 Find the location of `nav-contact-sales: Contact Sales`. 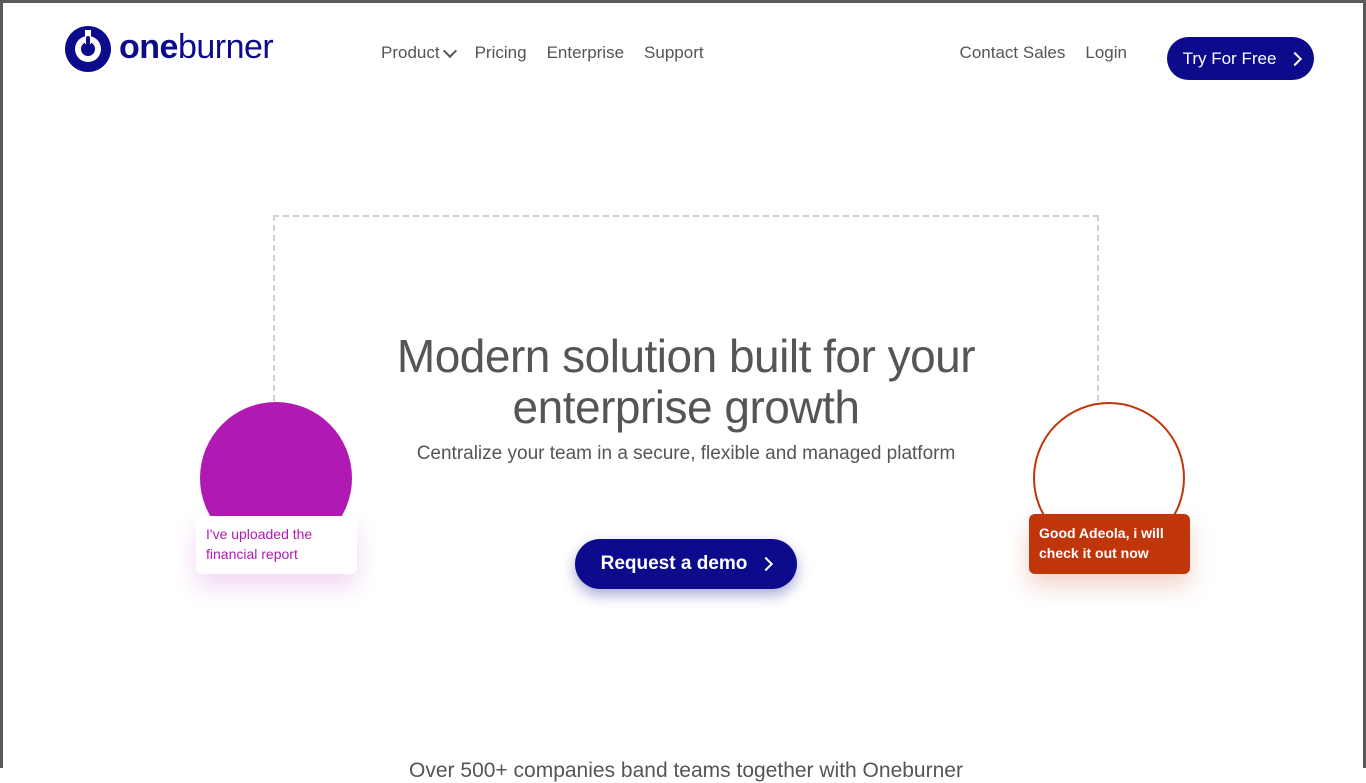

nav-contact-sales: Contact Sales is located at coordinates (1013, 53).